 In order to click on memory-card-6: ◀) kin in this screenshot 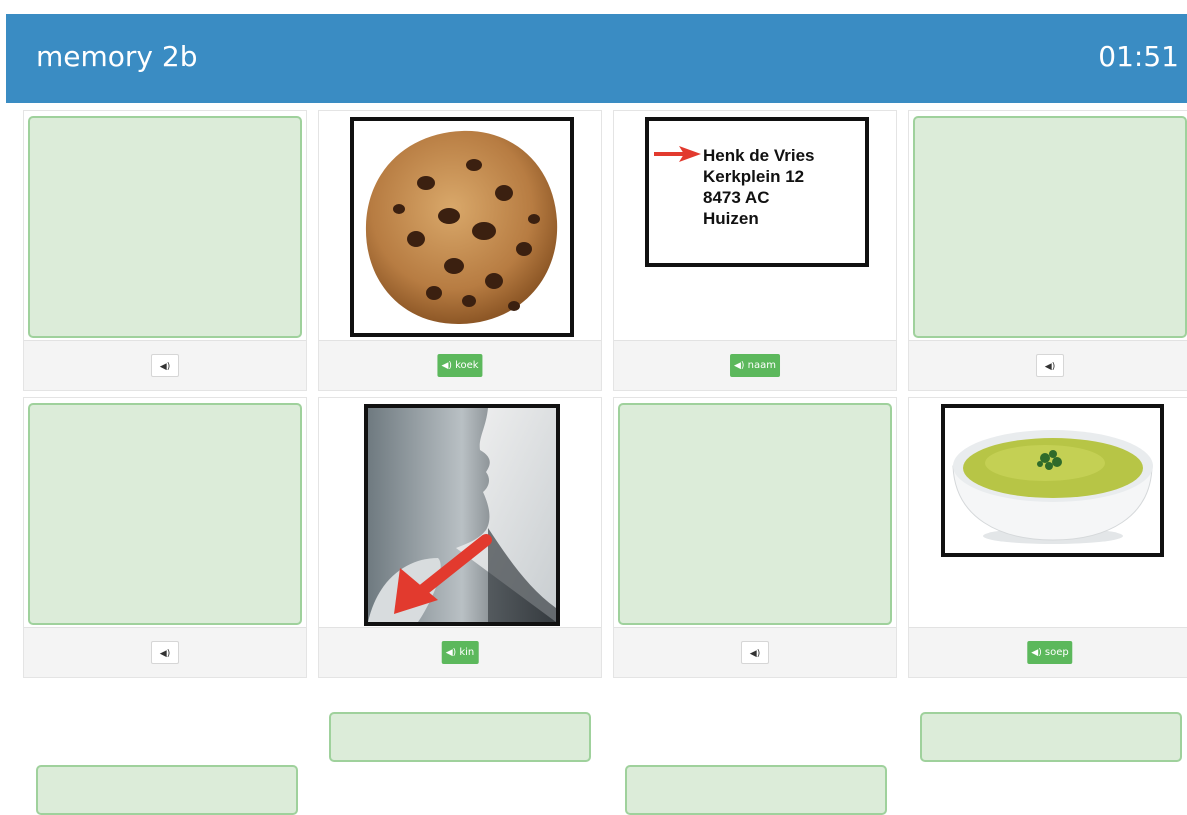, I will do `click(460, 537)`.